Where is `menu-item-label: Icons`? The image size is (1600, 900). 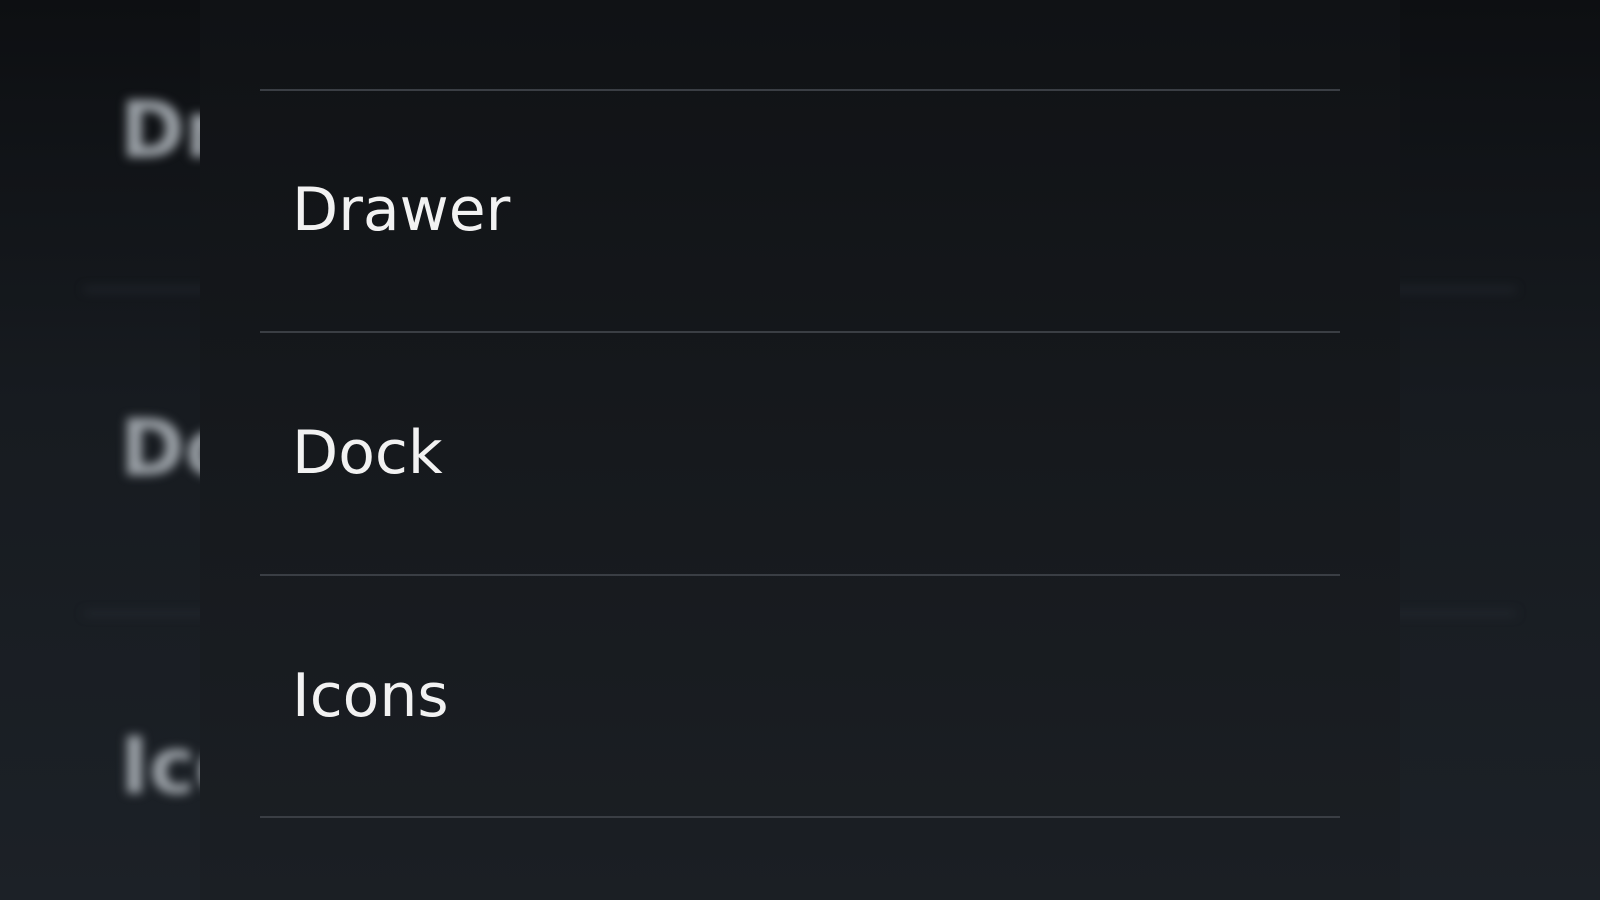 menu-item-label: Icons is located at coordinates (370, 696).